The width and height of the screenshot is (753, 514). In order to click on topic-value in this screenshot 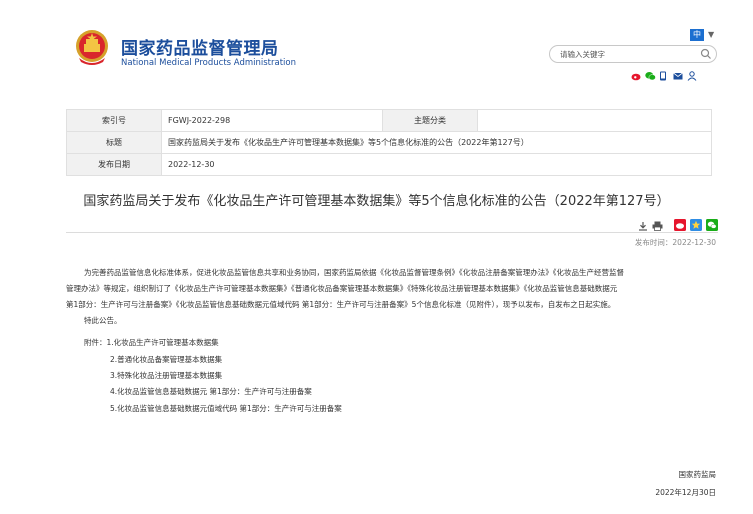, I will do `click(594, 120)`.